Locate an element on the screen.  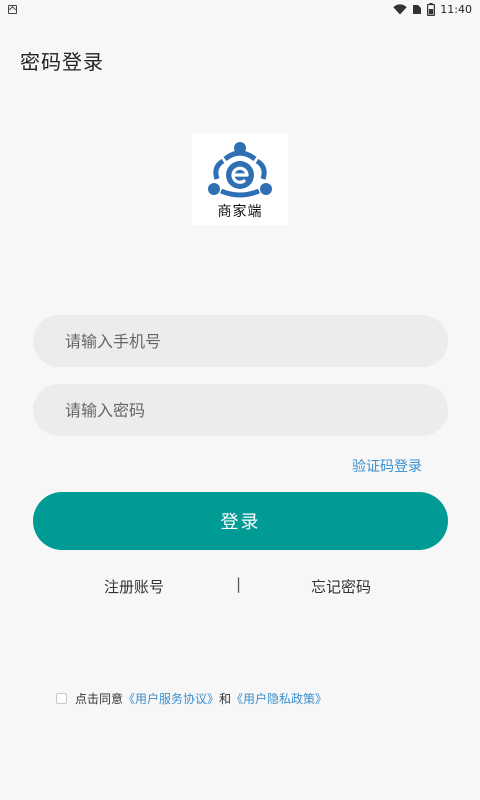
status-right: 11:40 is located at coordinates (432, 9).